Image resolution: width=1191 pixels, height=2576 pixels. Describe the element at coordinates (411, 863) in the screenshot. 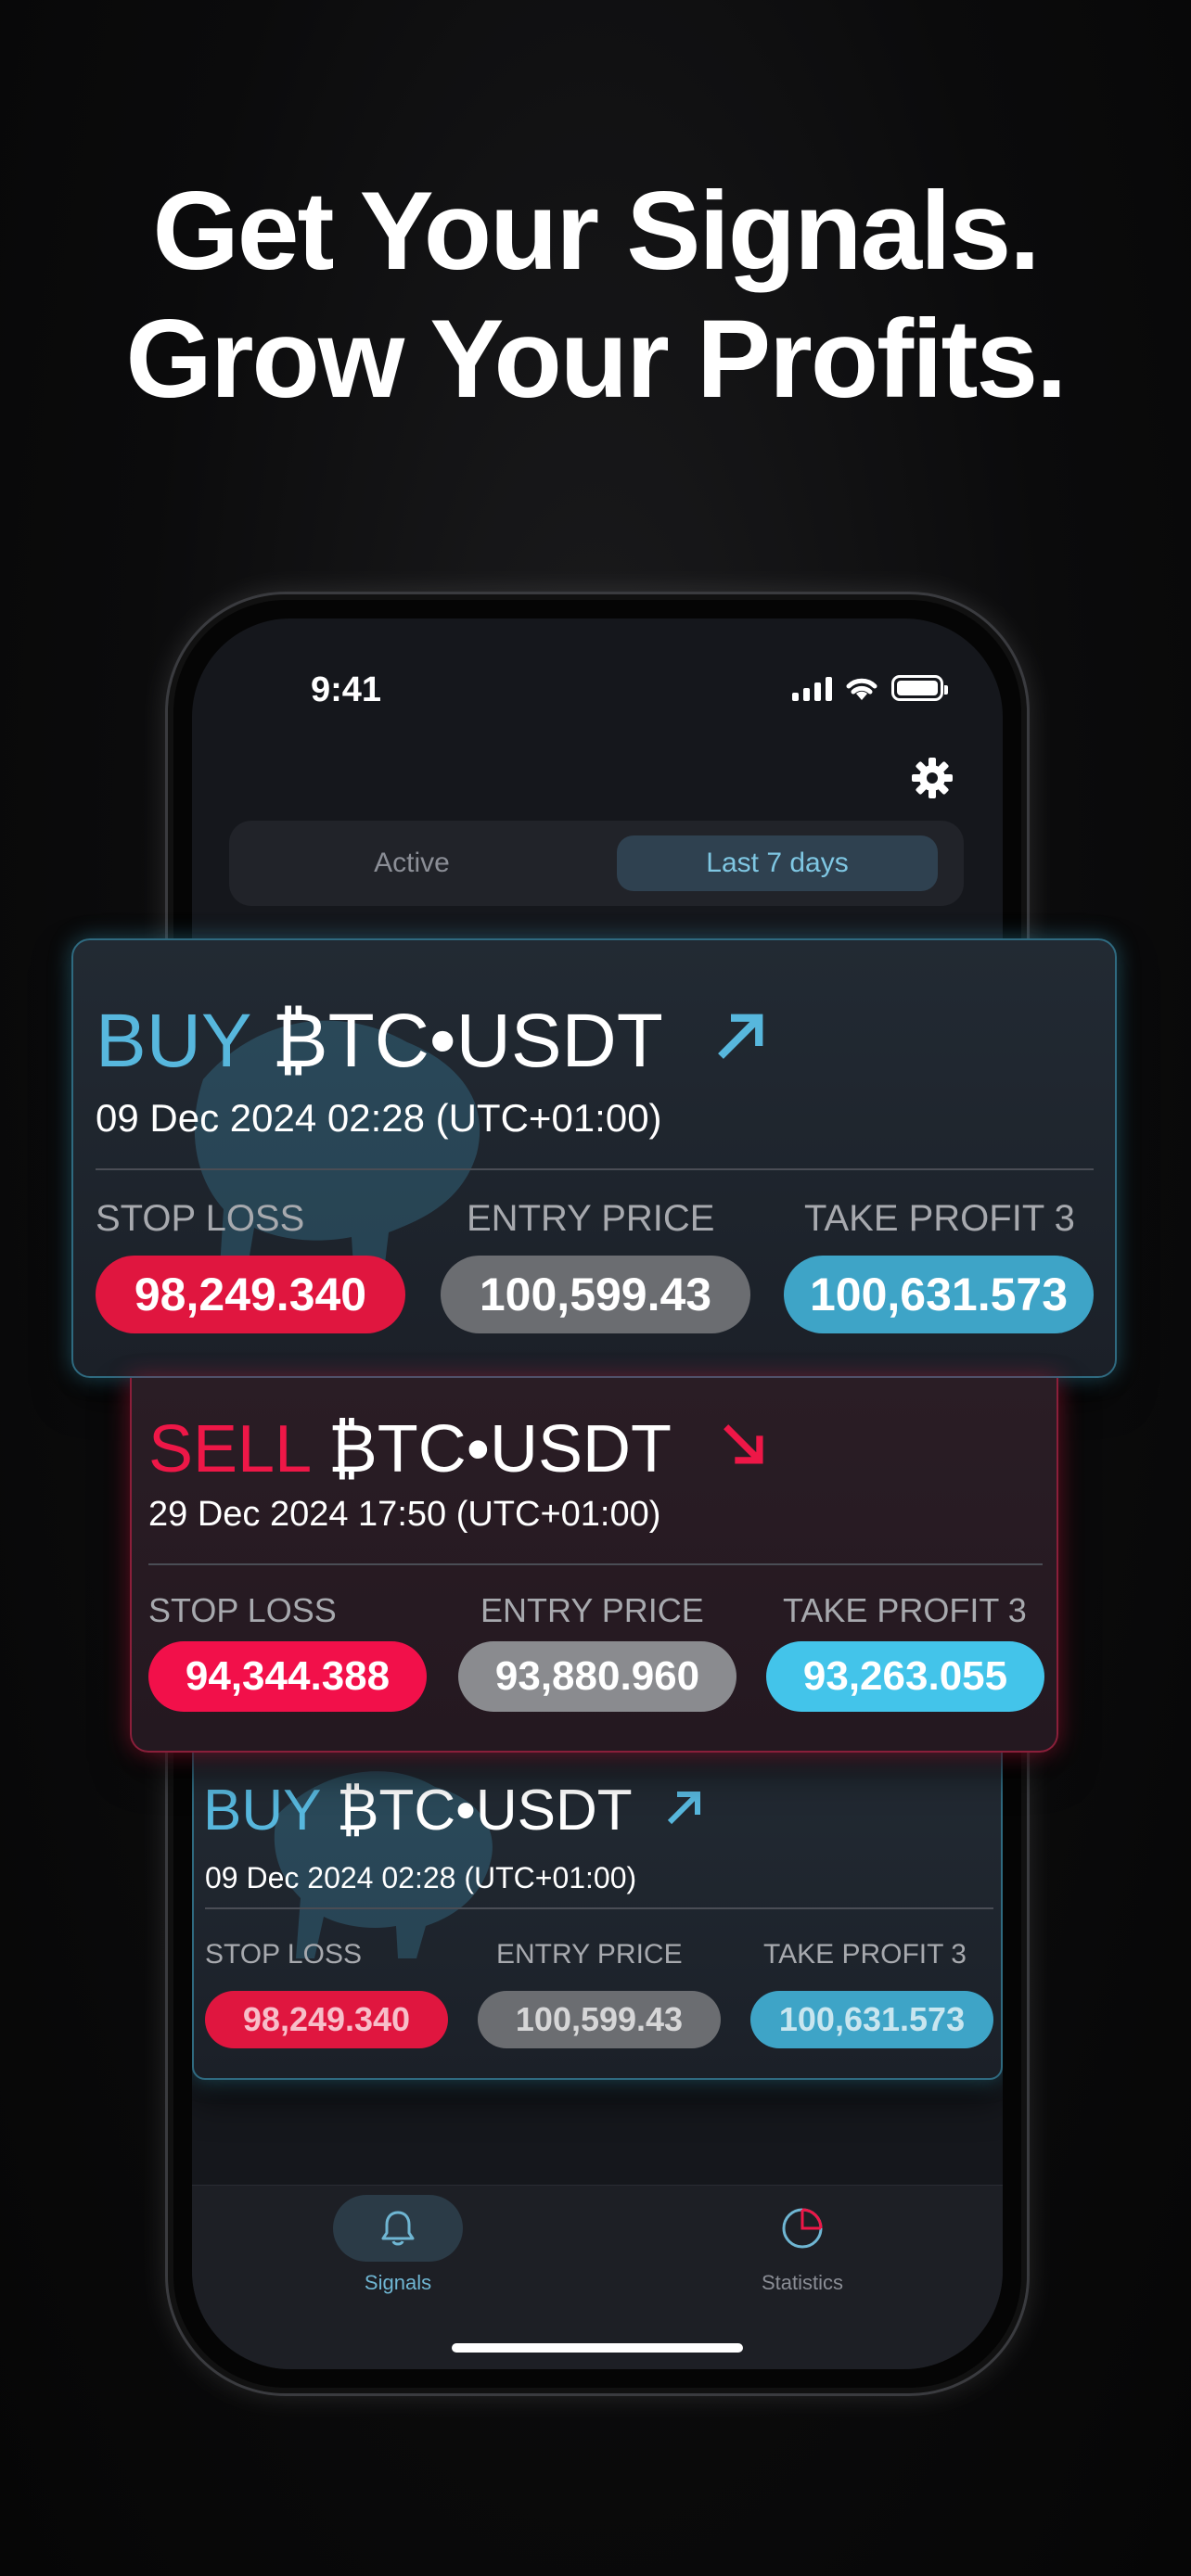

I see `tab-active: Active` at that location.